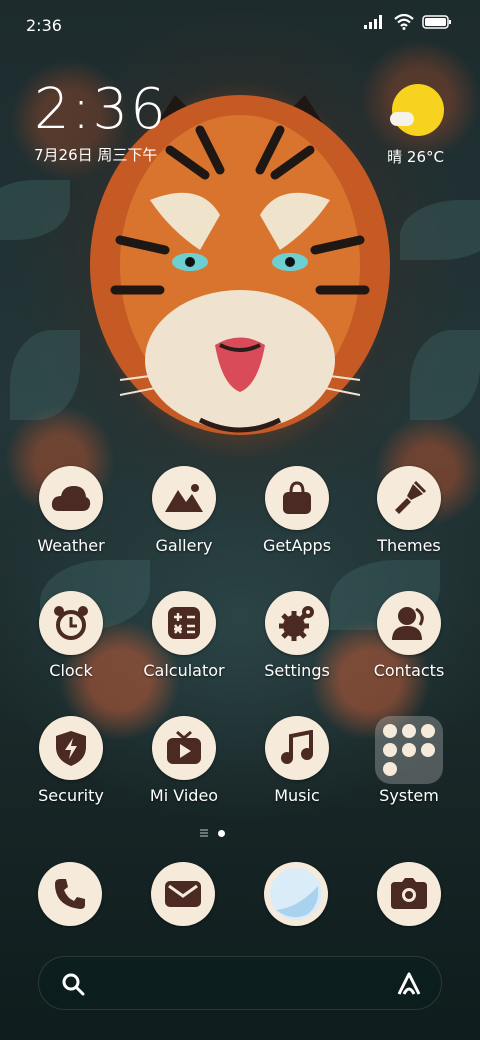  I want to click on status-icons, so click(408, 22).